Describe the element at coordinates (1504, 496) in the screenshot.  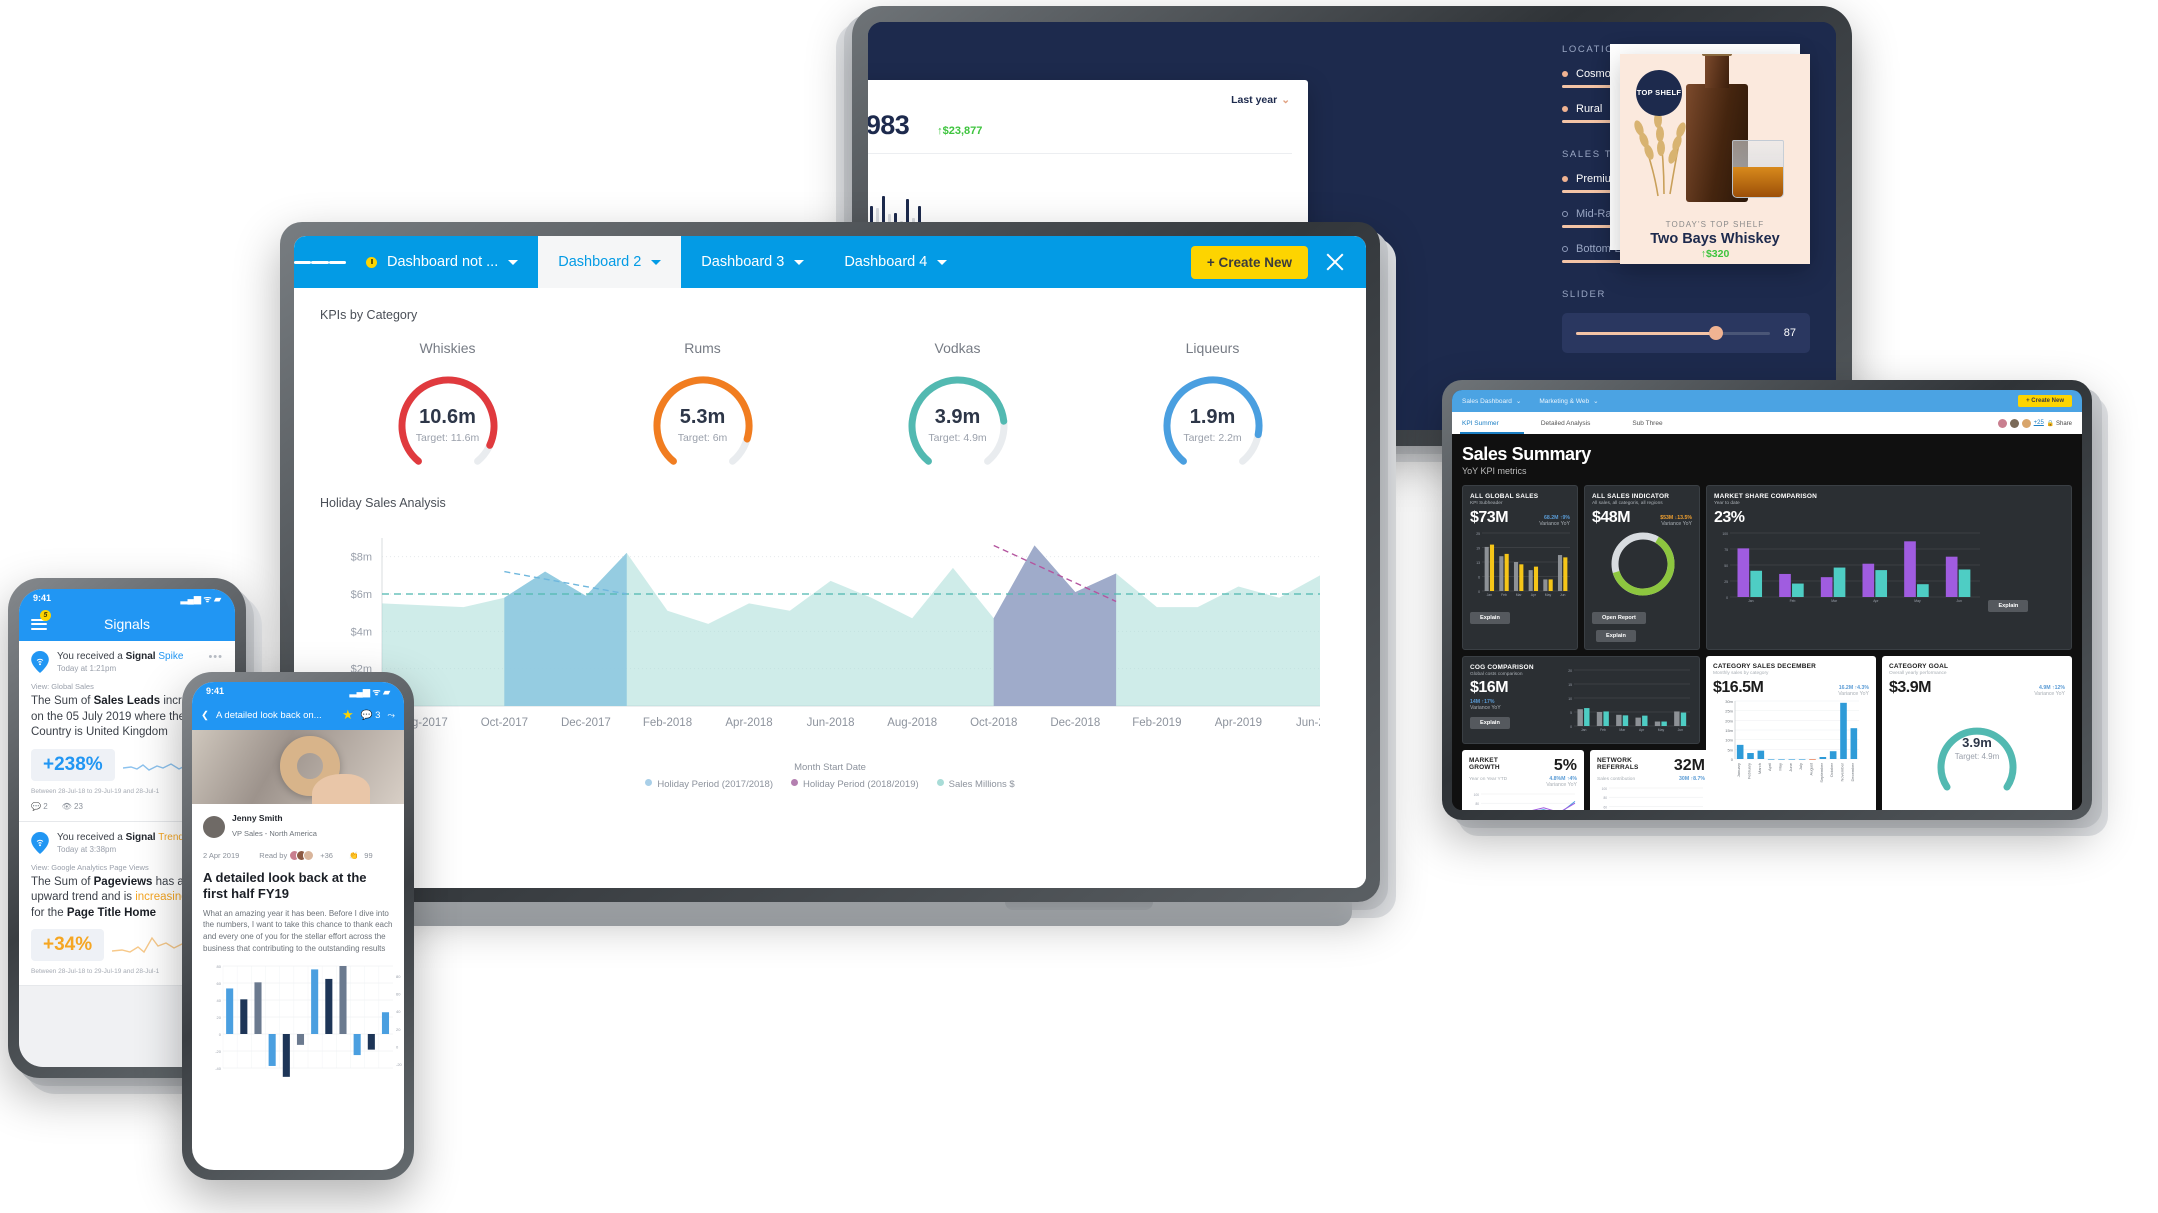
I see `card-title: ALL GLOBAL SALES` at that location.